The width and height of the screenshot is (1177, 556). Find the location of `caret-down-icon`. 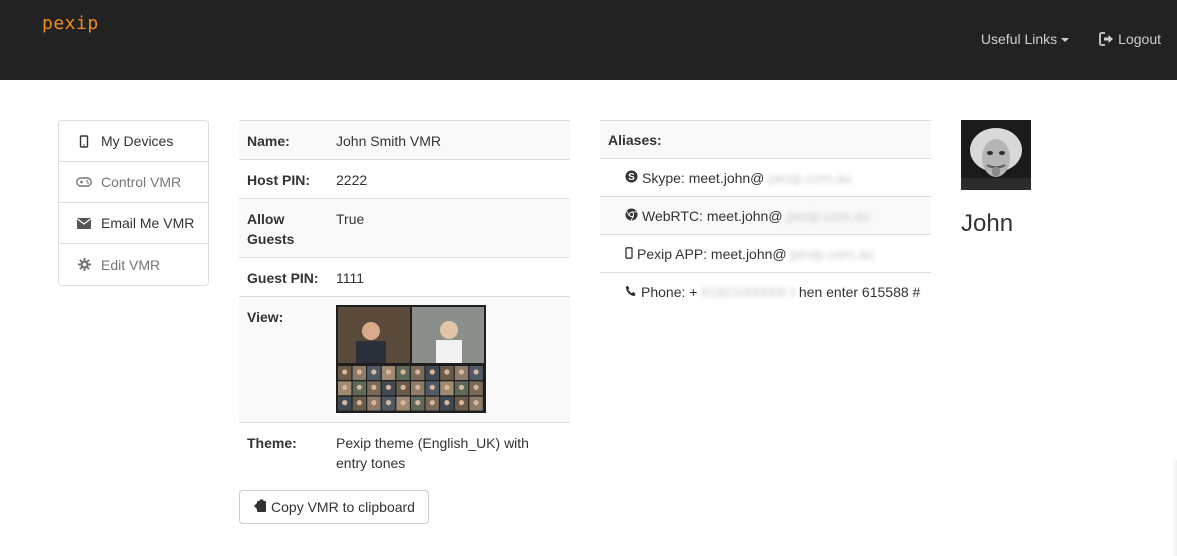

caret-down-icon is located at coordinates (1065, 40).